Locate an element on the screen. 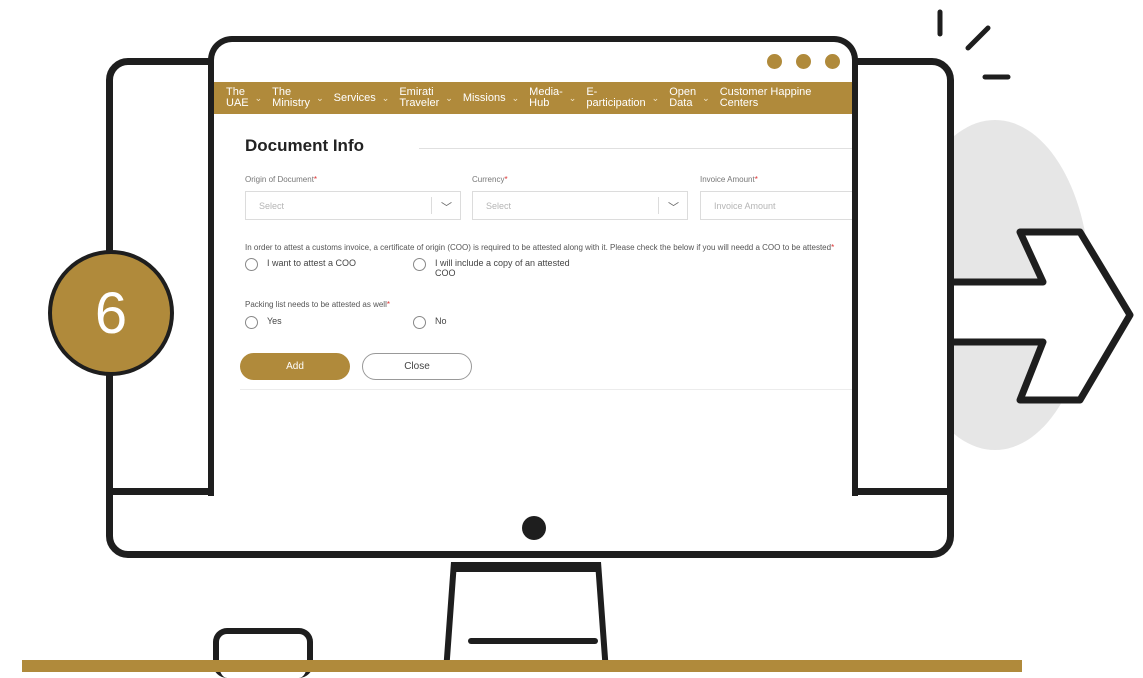 This screenshot has width=1143, height=678. nav-item: Missions ⌄ is located at coordinates (491, 97).